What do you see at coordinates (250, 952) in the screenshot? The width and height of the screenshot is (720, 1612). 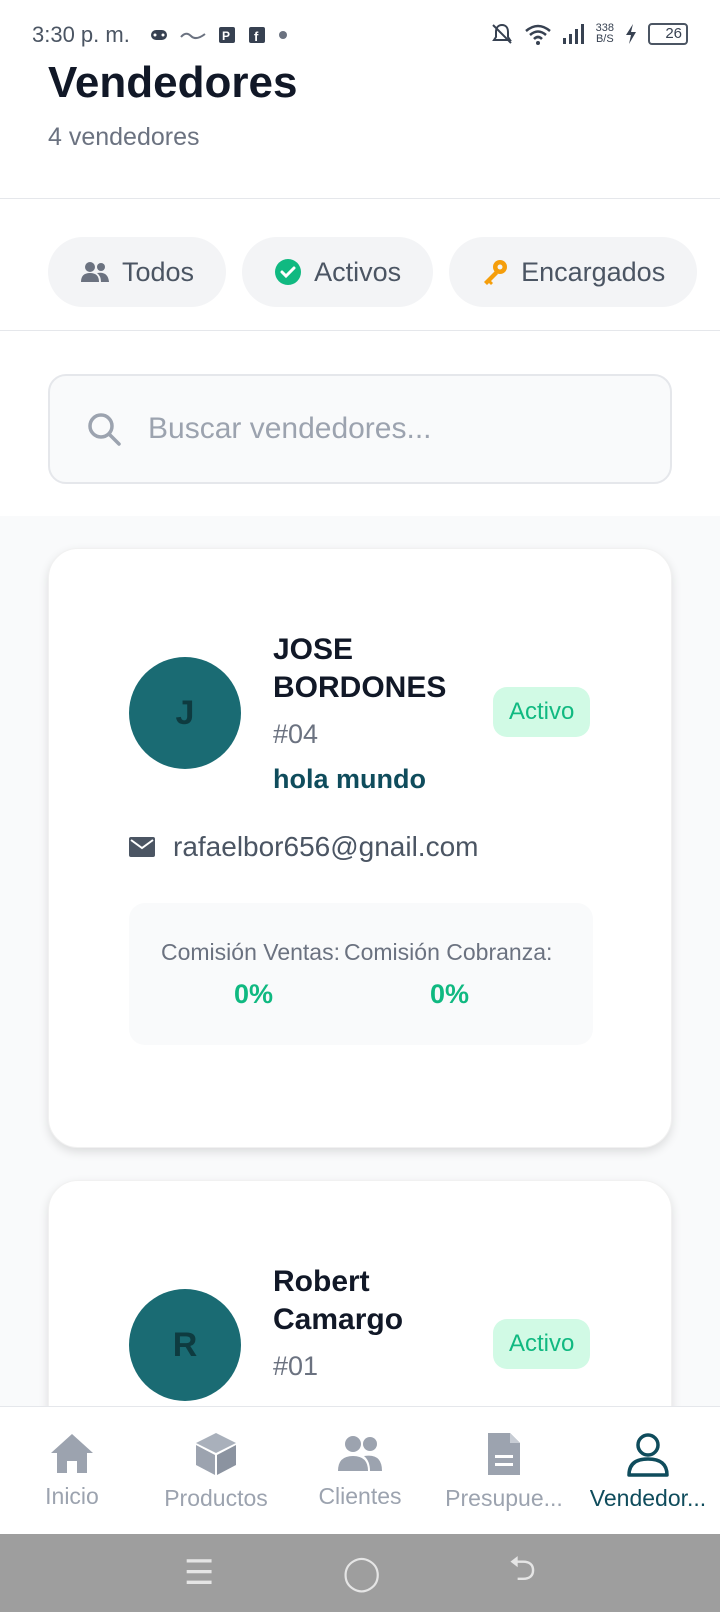 I see `commission-sales-label: Comisión Ventas:` at bounding box center [250, 952].